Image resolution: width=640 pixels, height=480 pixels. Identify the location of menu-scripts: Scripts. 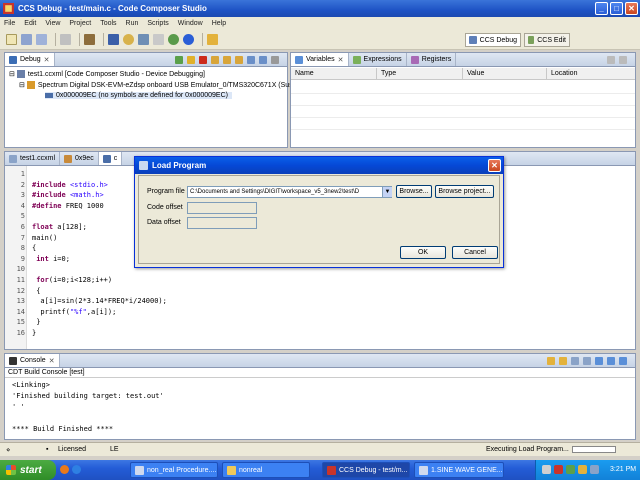
(157, 23).